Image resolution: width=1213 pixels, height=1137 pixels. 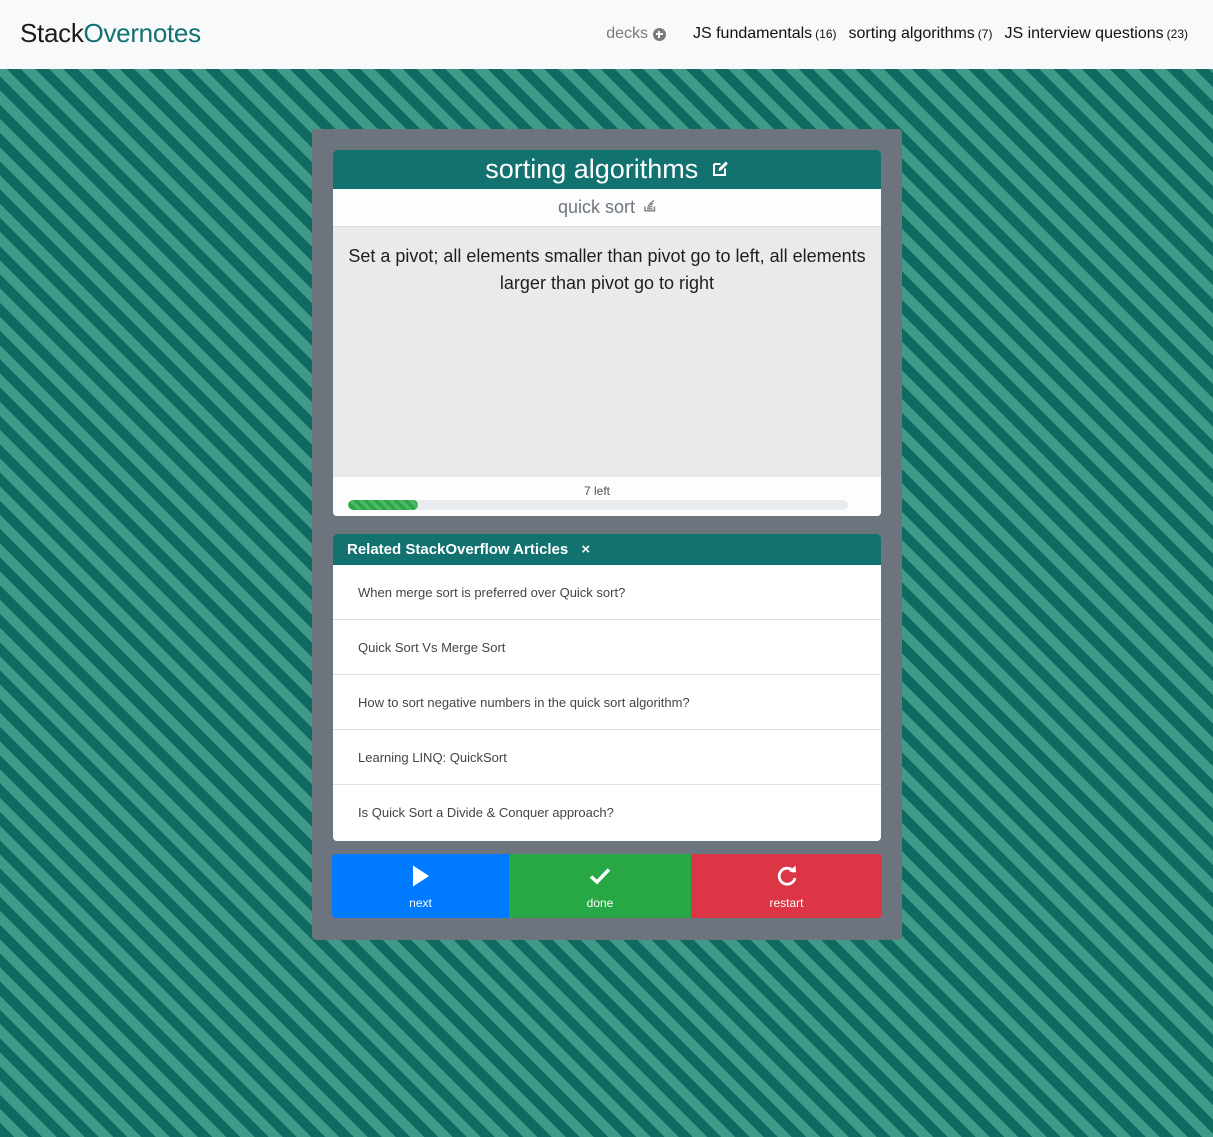 I want to click on cards-left-count: 7 left, so click(x=596, y=491).